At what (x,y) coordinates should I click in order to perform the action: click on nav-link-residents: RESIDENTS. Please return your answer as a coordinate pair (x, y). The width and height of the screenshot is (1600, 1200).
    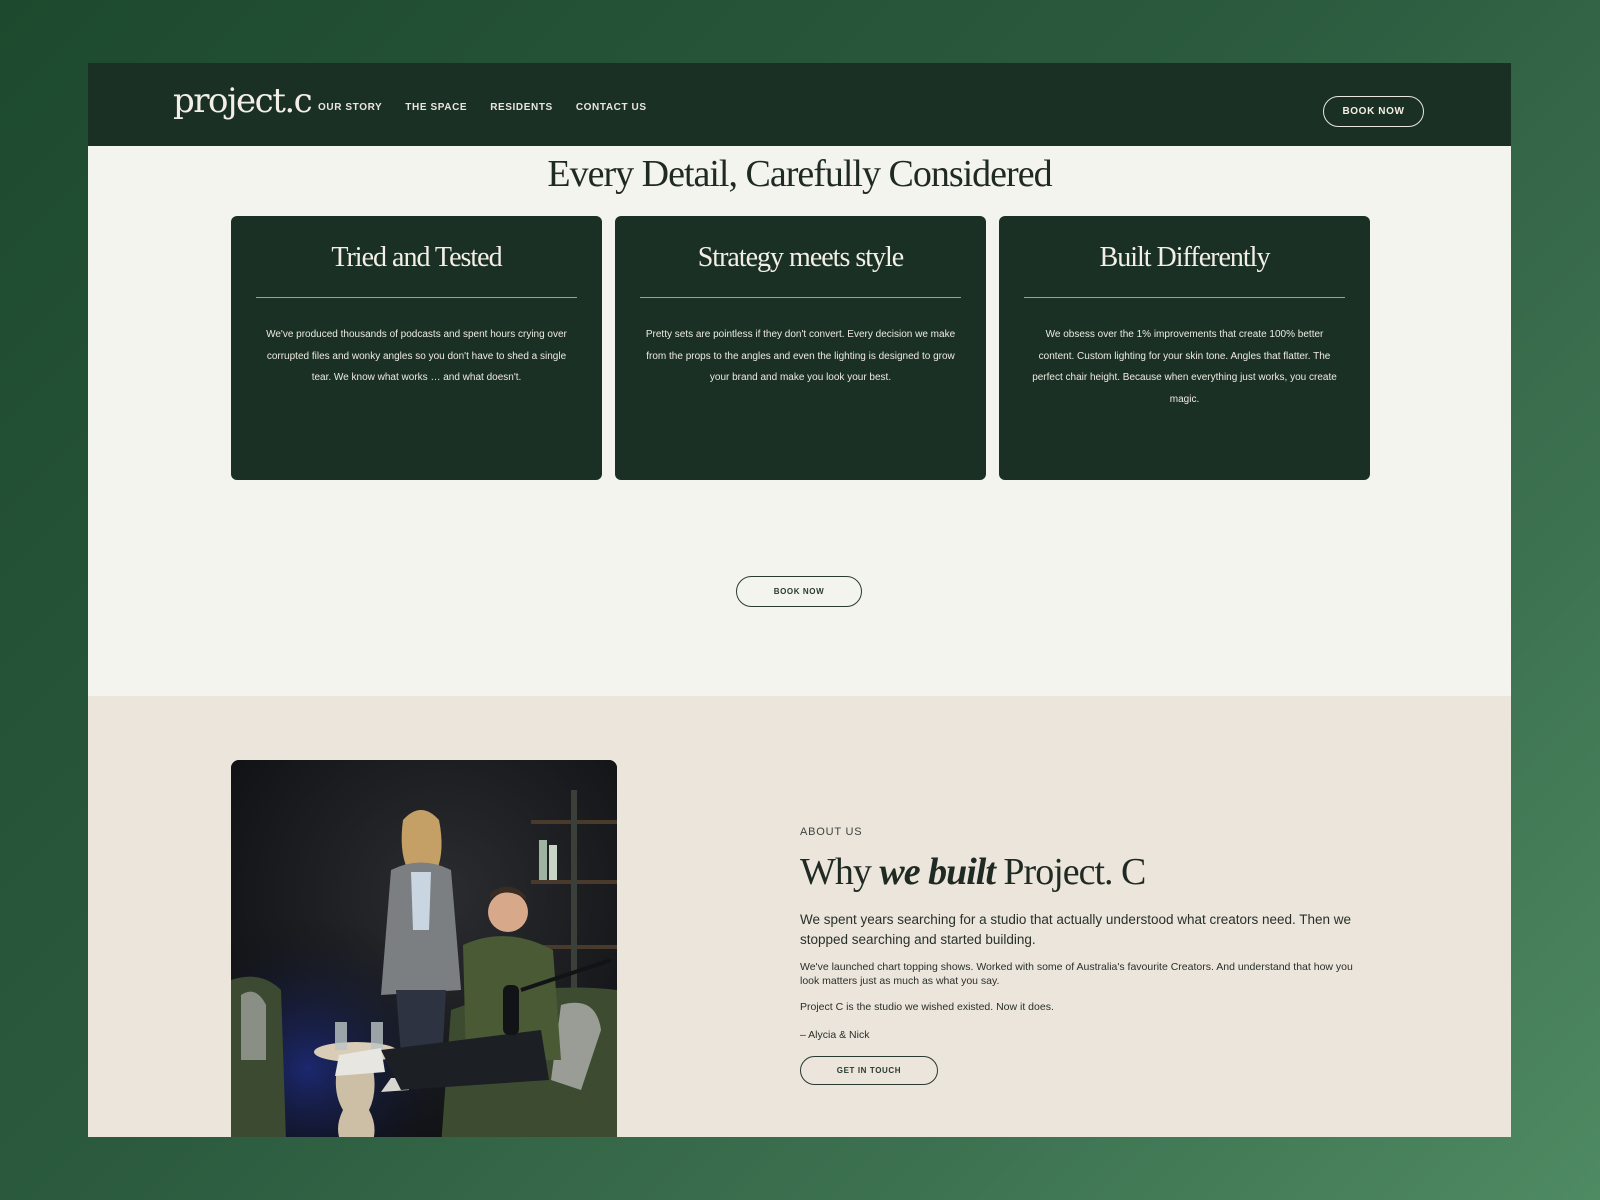
    Looking at the image, I should click on (521, 107).